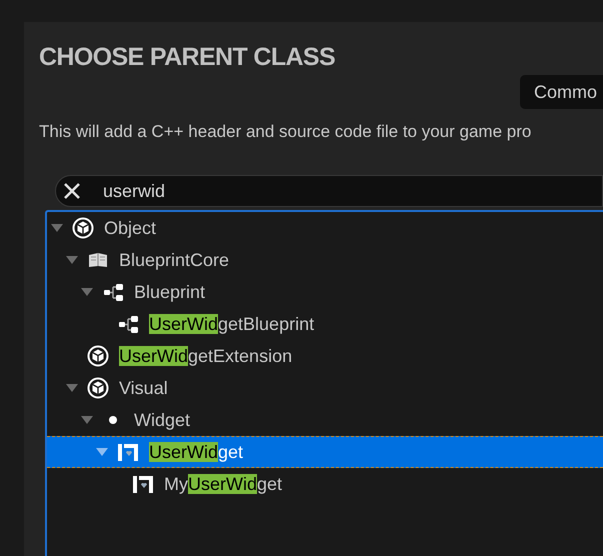 The width and height of the screenshot is (603, 556). I want to click on tree-item: UserWidgetExtension, so click(325, 356).